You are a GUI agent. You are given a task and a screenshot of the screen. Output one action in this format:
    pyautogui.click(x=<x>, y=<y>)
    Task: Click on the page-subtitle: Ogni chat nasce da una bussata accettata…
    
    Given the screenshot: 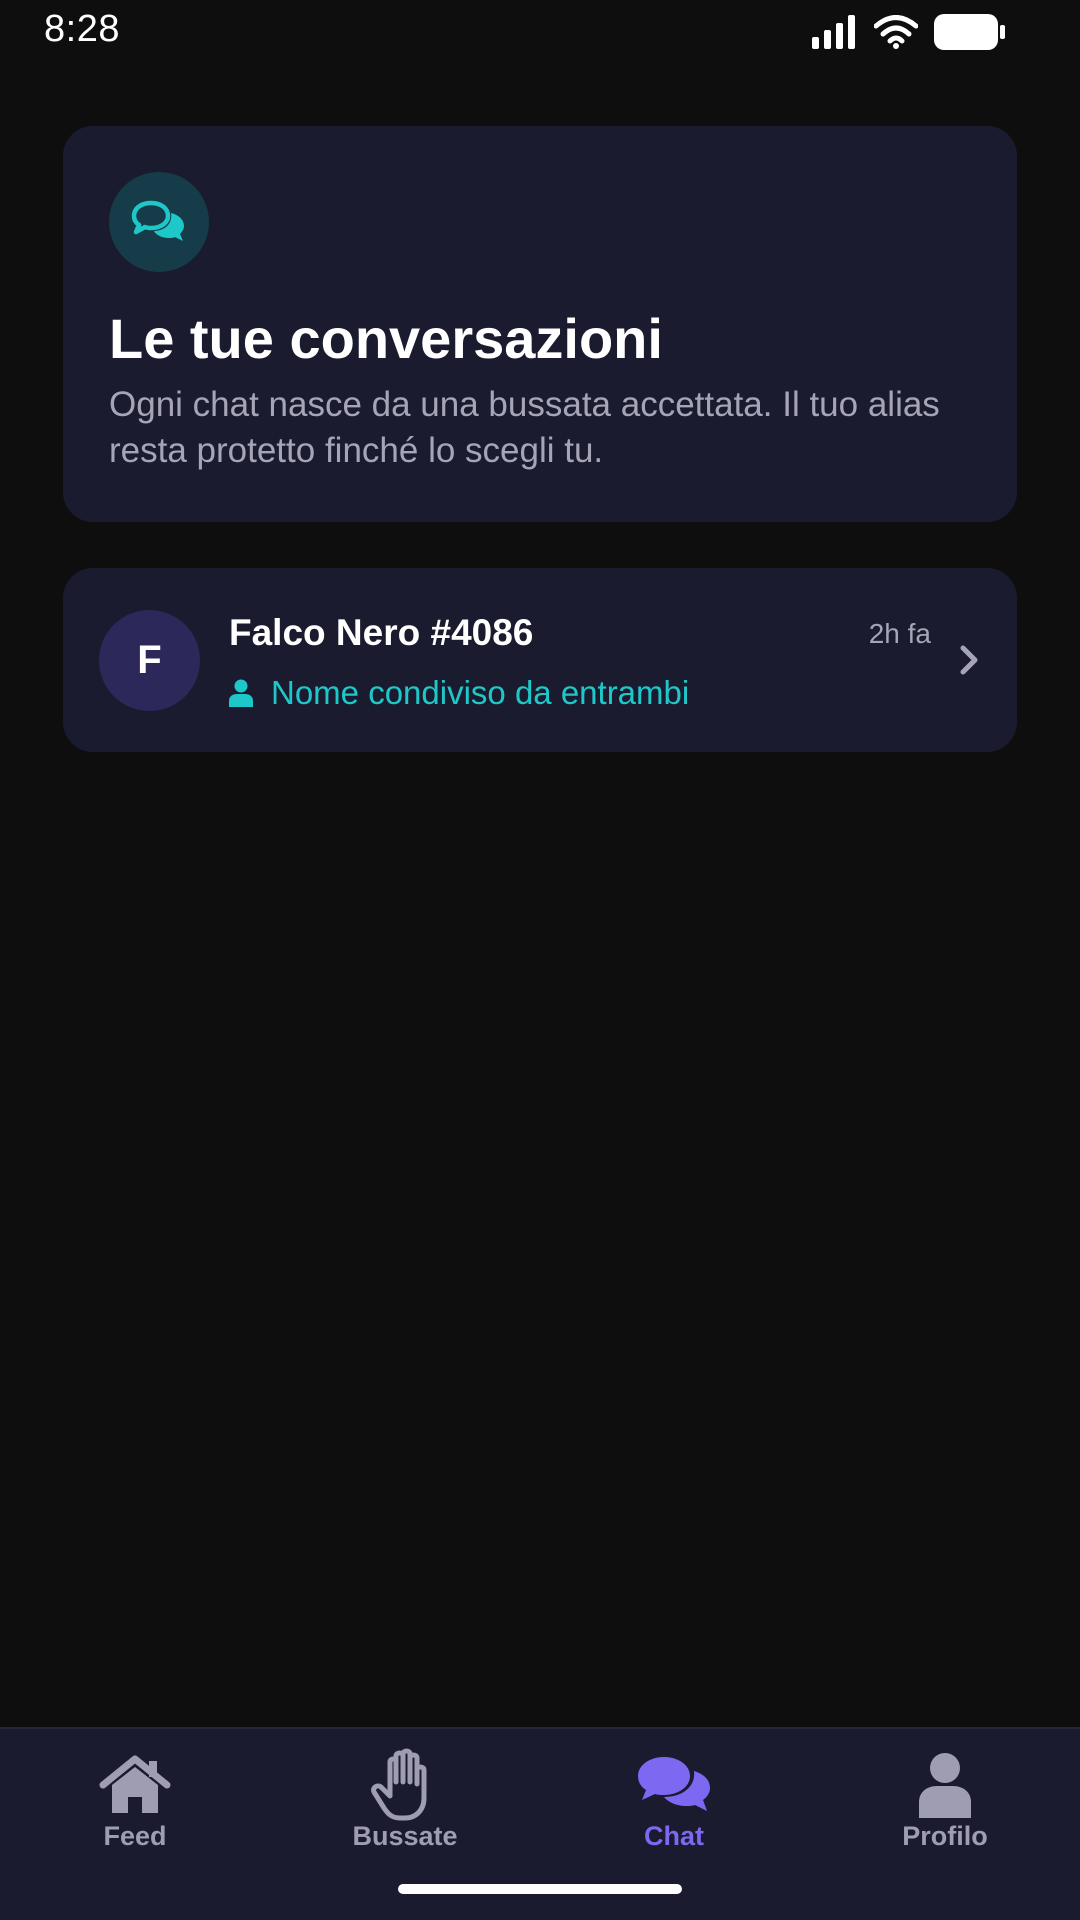 What is the action you would take?
    pyautogui.click(x=524, y=427)
    